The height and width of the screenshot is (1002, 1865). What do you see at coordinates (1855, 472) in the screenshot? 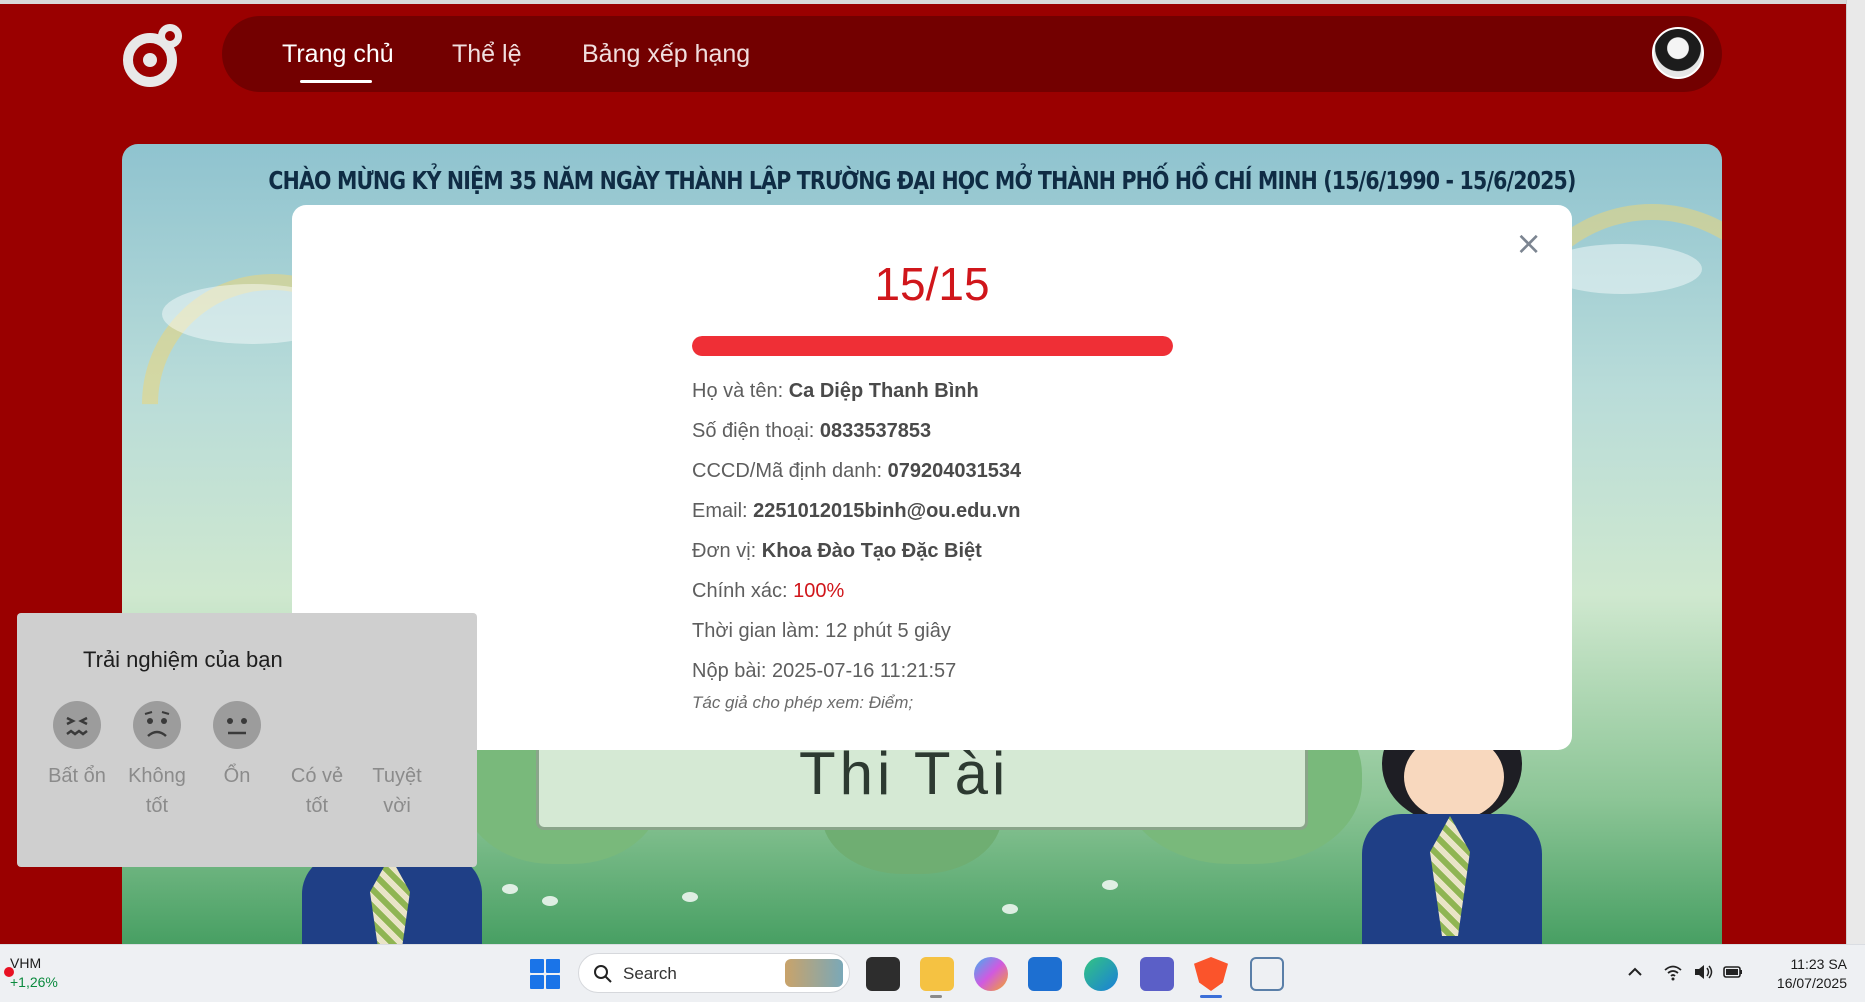
I see `page-scrollbar` at bounding box center [1855, 472].